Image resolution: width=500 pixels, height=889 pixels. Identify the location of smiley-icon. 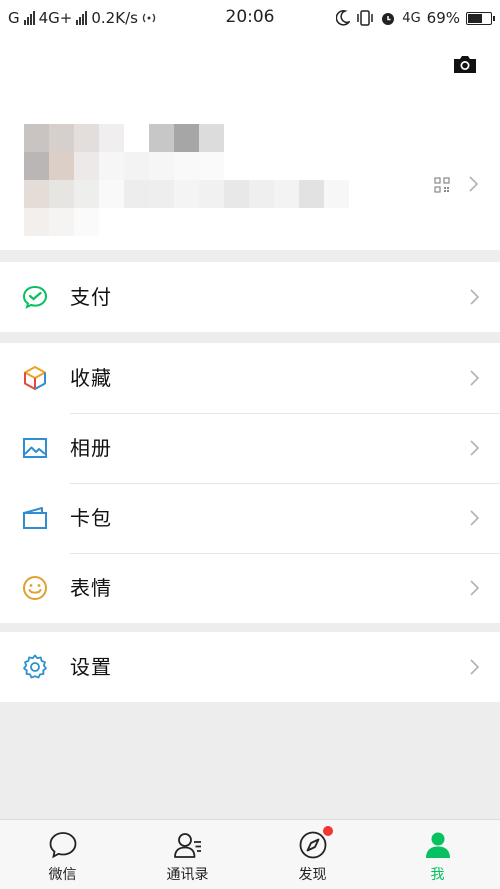
(35, 588).